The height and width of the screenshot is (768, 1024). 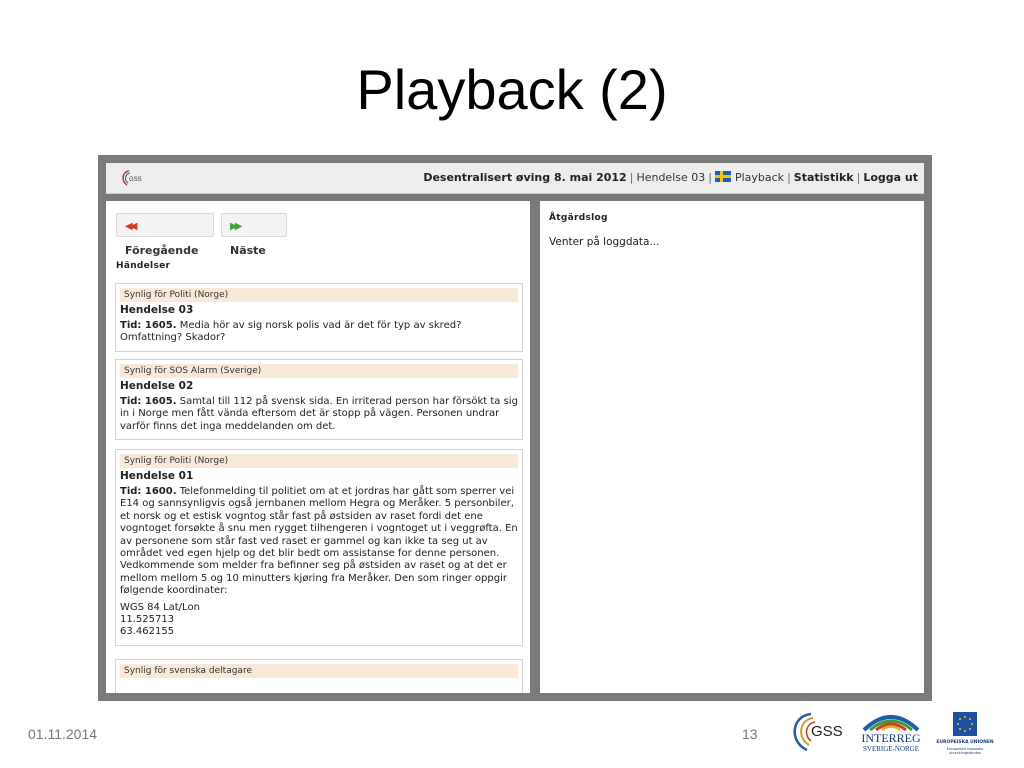 What do you see at coordinates (319, 371) in the screenshot?
I see `event-visibility: Synlig för SOS Alarm (Sverige)` at bounding box center [319, 371].